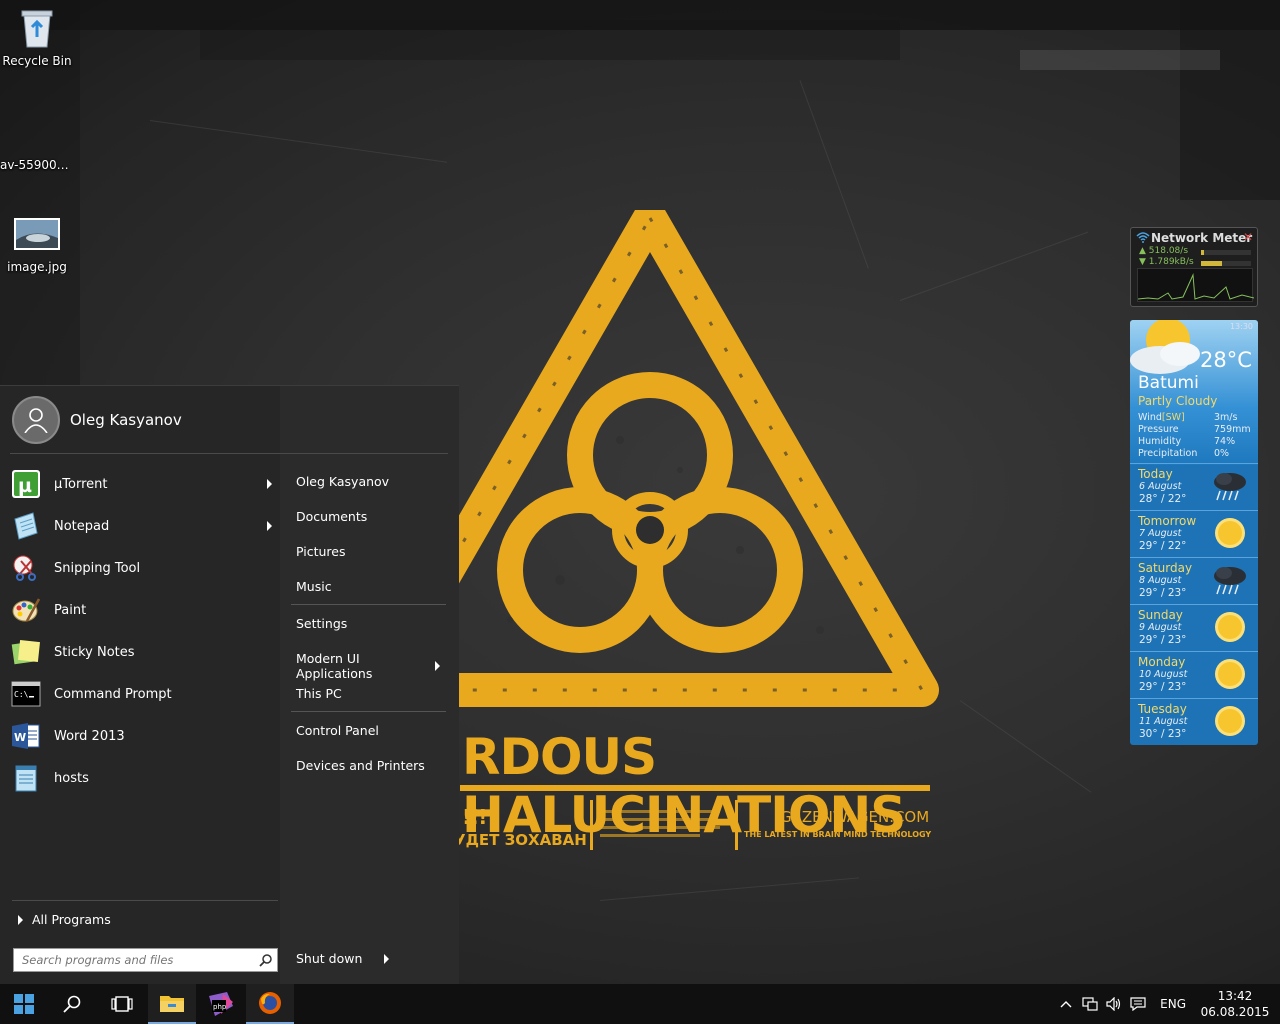  What do you see at coordinates (144, 610) in the screenshot?
I see `program-paint: Paint` at bounding box center [144, 610].